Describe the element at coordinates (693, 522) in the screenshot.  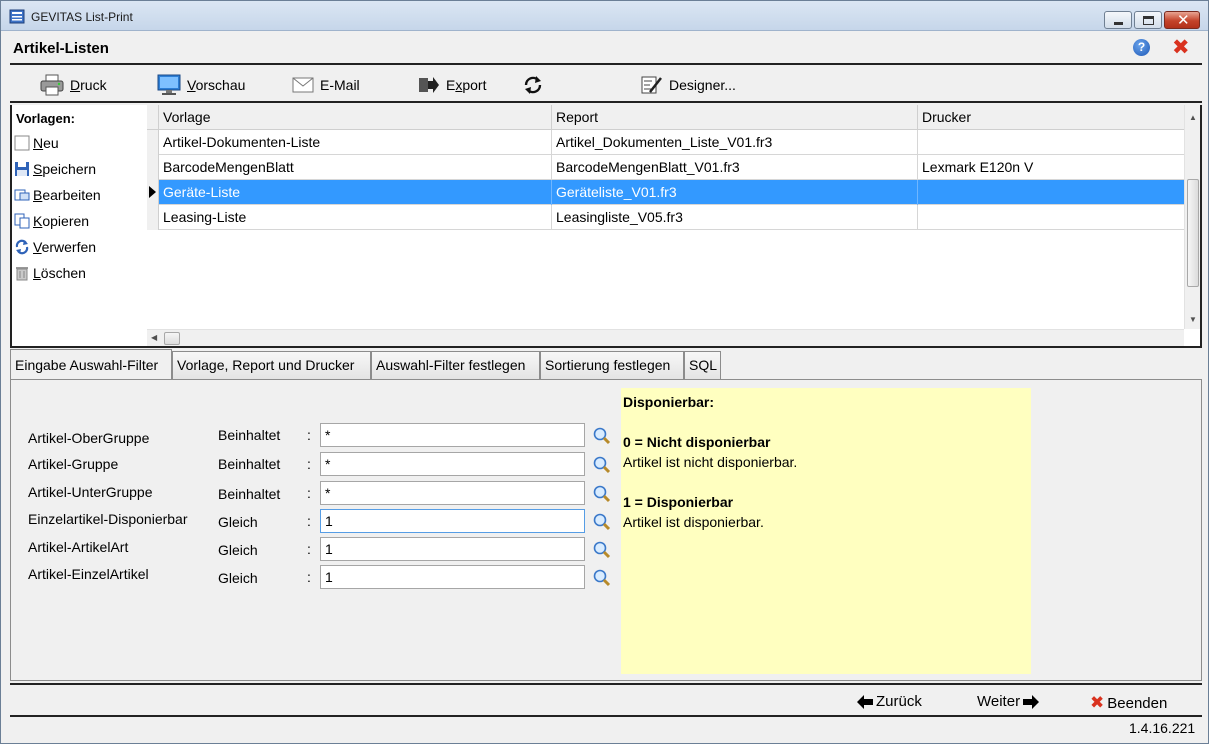
I see `info-option-1-desc: Artikel ist disponierbar.` at that location.